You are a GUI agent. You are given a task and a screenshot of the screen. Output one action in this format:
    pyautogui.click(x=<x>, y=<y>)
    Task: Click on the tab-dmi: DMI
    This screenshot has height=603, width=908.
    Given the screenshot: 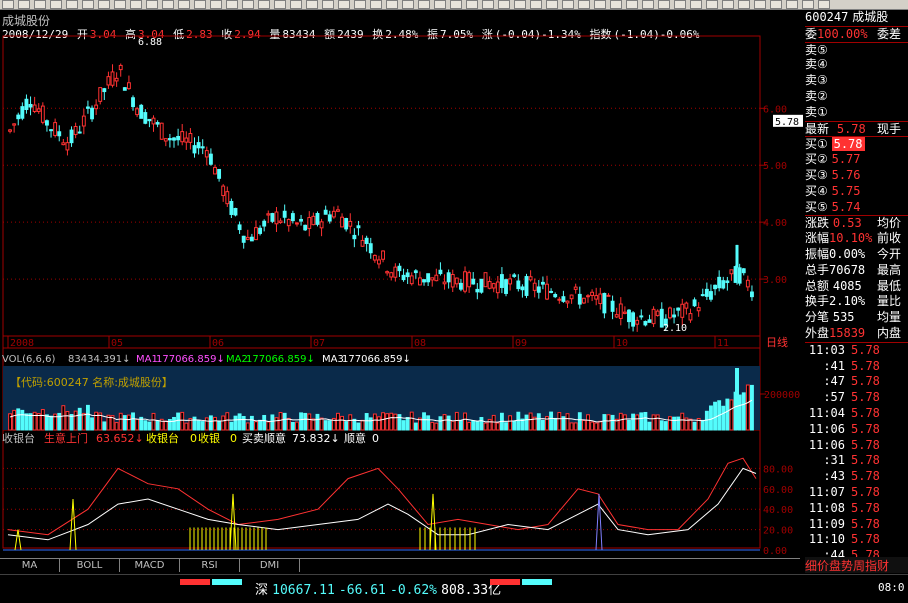 What is the action you would take?
    pyautogui.click(x=270, y=565)
    